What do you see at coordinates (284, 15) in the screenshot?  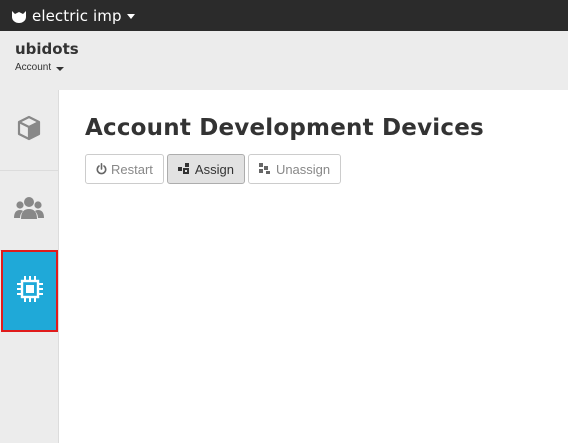 I see `top-navbar: electric imp` at bounding box center [284, 15].